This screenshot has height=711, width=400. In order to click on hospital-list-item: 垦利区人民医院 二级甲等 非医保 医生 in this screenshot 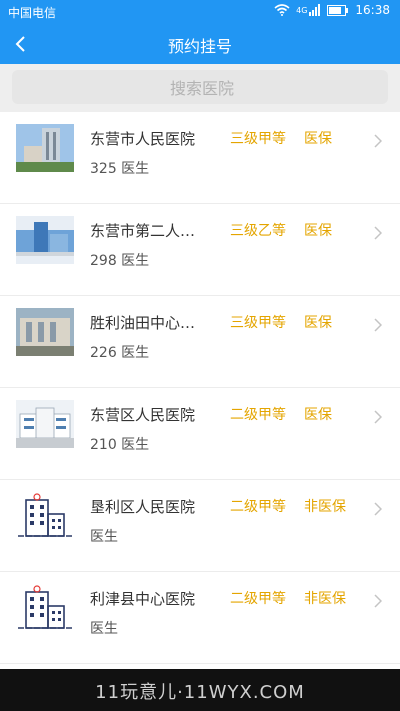, I will do `click(200, 526)`.